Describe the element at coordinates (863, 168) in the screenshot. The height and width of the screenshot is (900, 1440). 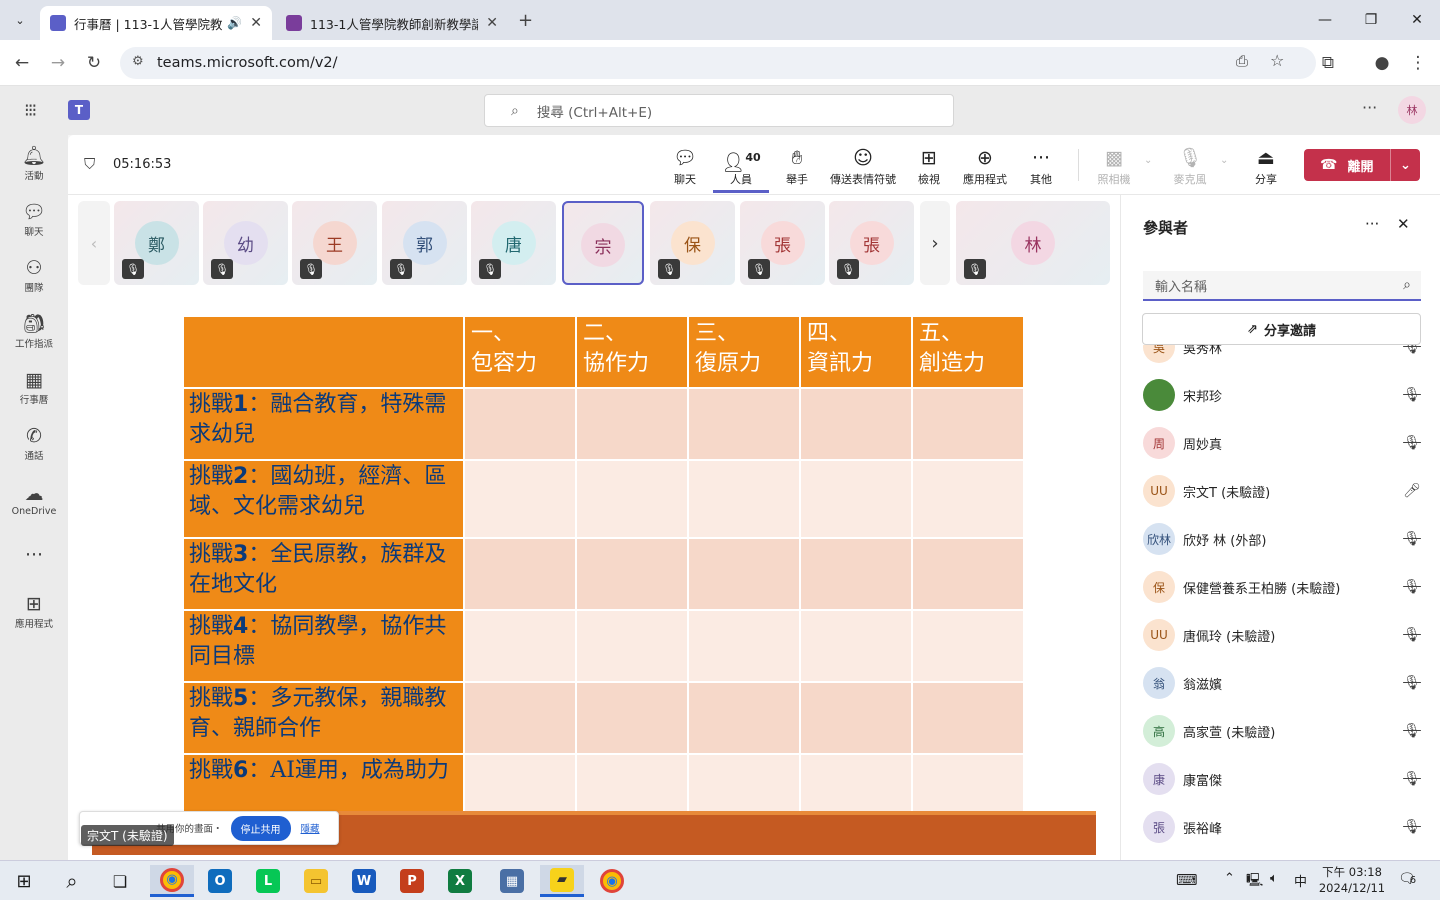
I see `react-button: ☺ 傳送表情符號` at that location.